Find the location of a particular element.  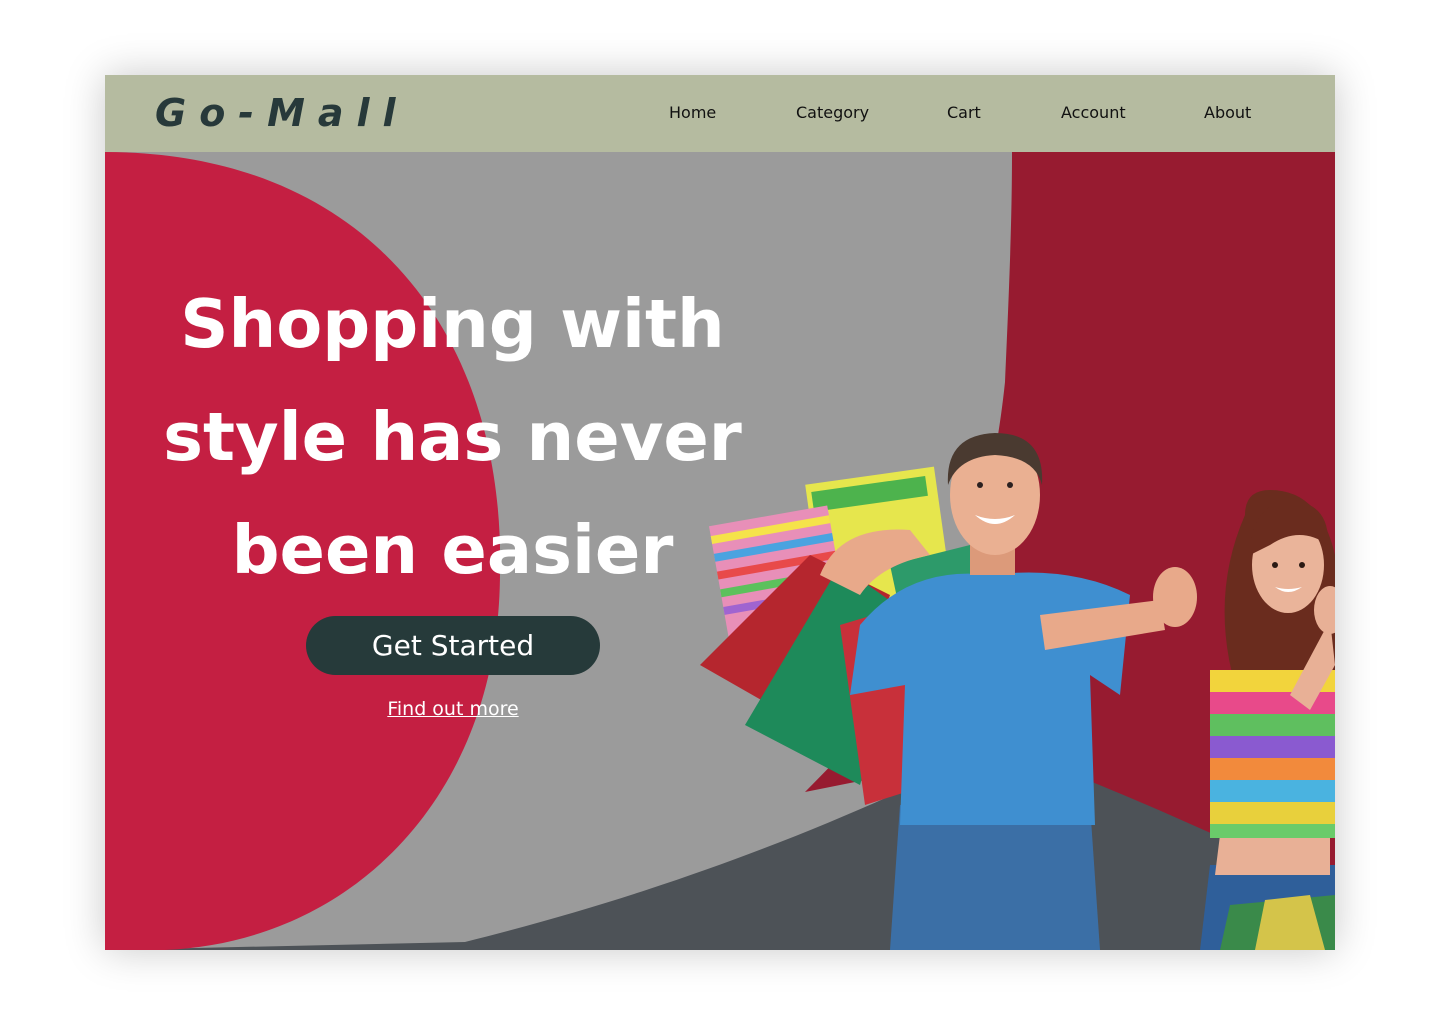

top-navbar: Go-Mall Home Category Cart Account About is located at coordinates (720, 113).